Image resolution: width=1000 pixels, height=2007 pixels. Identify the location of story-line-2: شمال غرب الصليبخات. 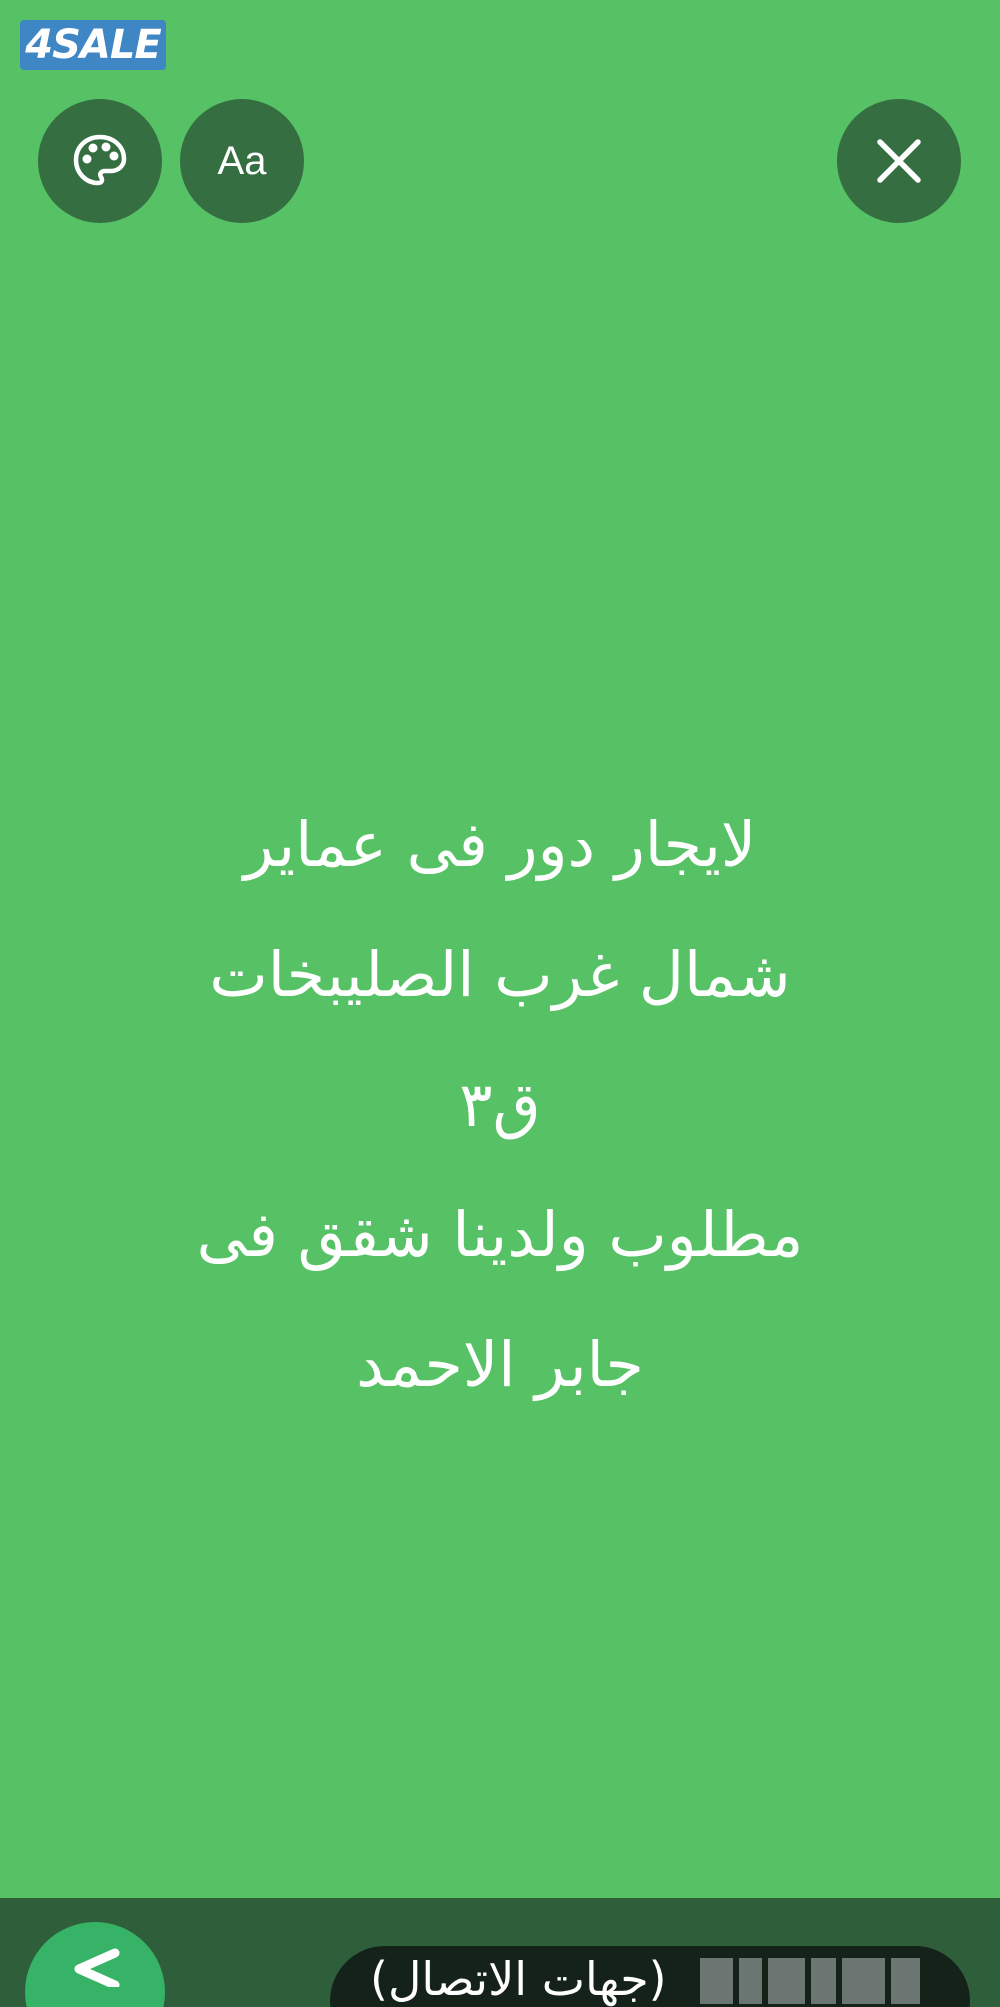
(500, 974).